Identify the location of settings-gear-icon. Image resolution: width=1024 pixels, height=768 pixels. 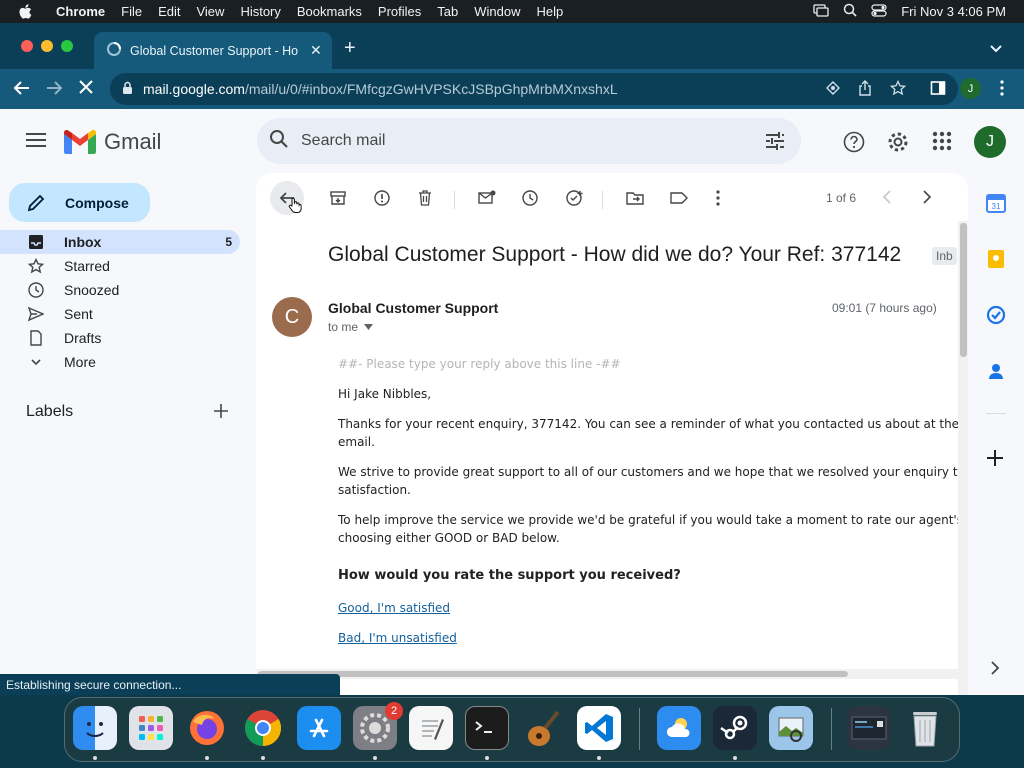
(898, 144).